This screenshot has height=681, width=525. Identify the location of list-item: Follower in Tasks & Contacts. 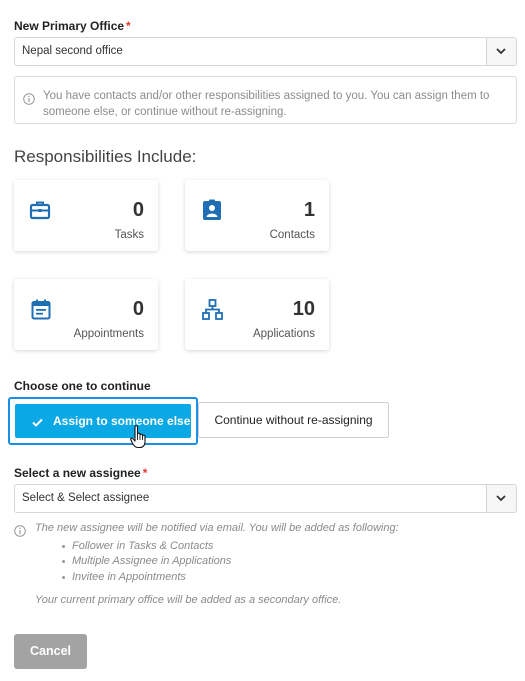
(283, 547).